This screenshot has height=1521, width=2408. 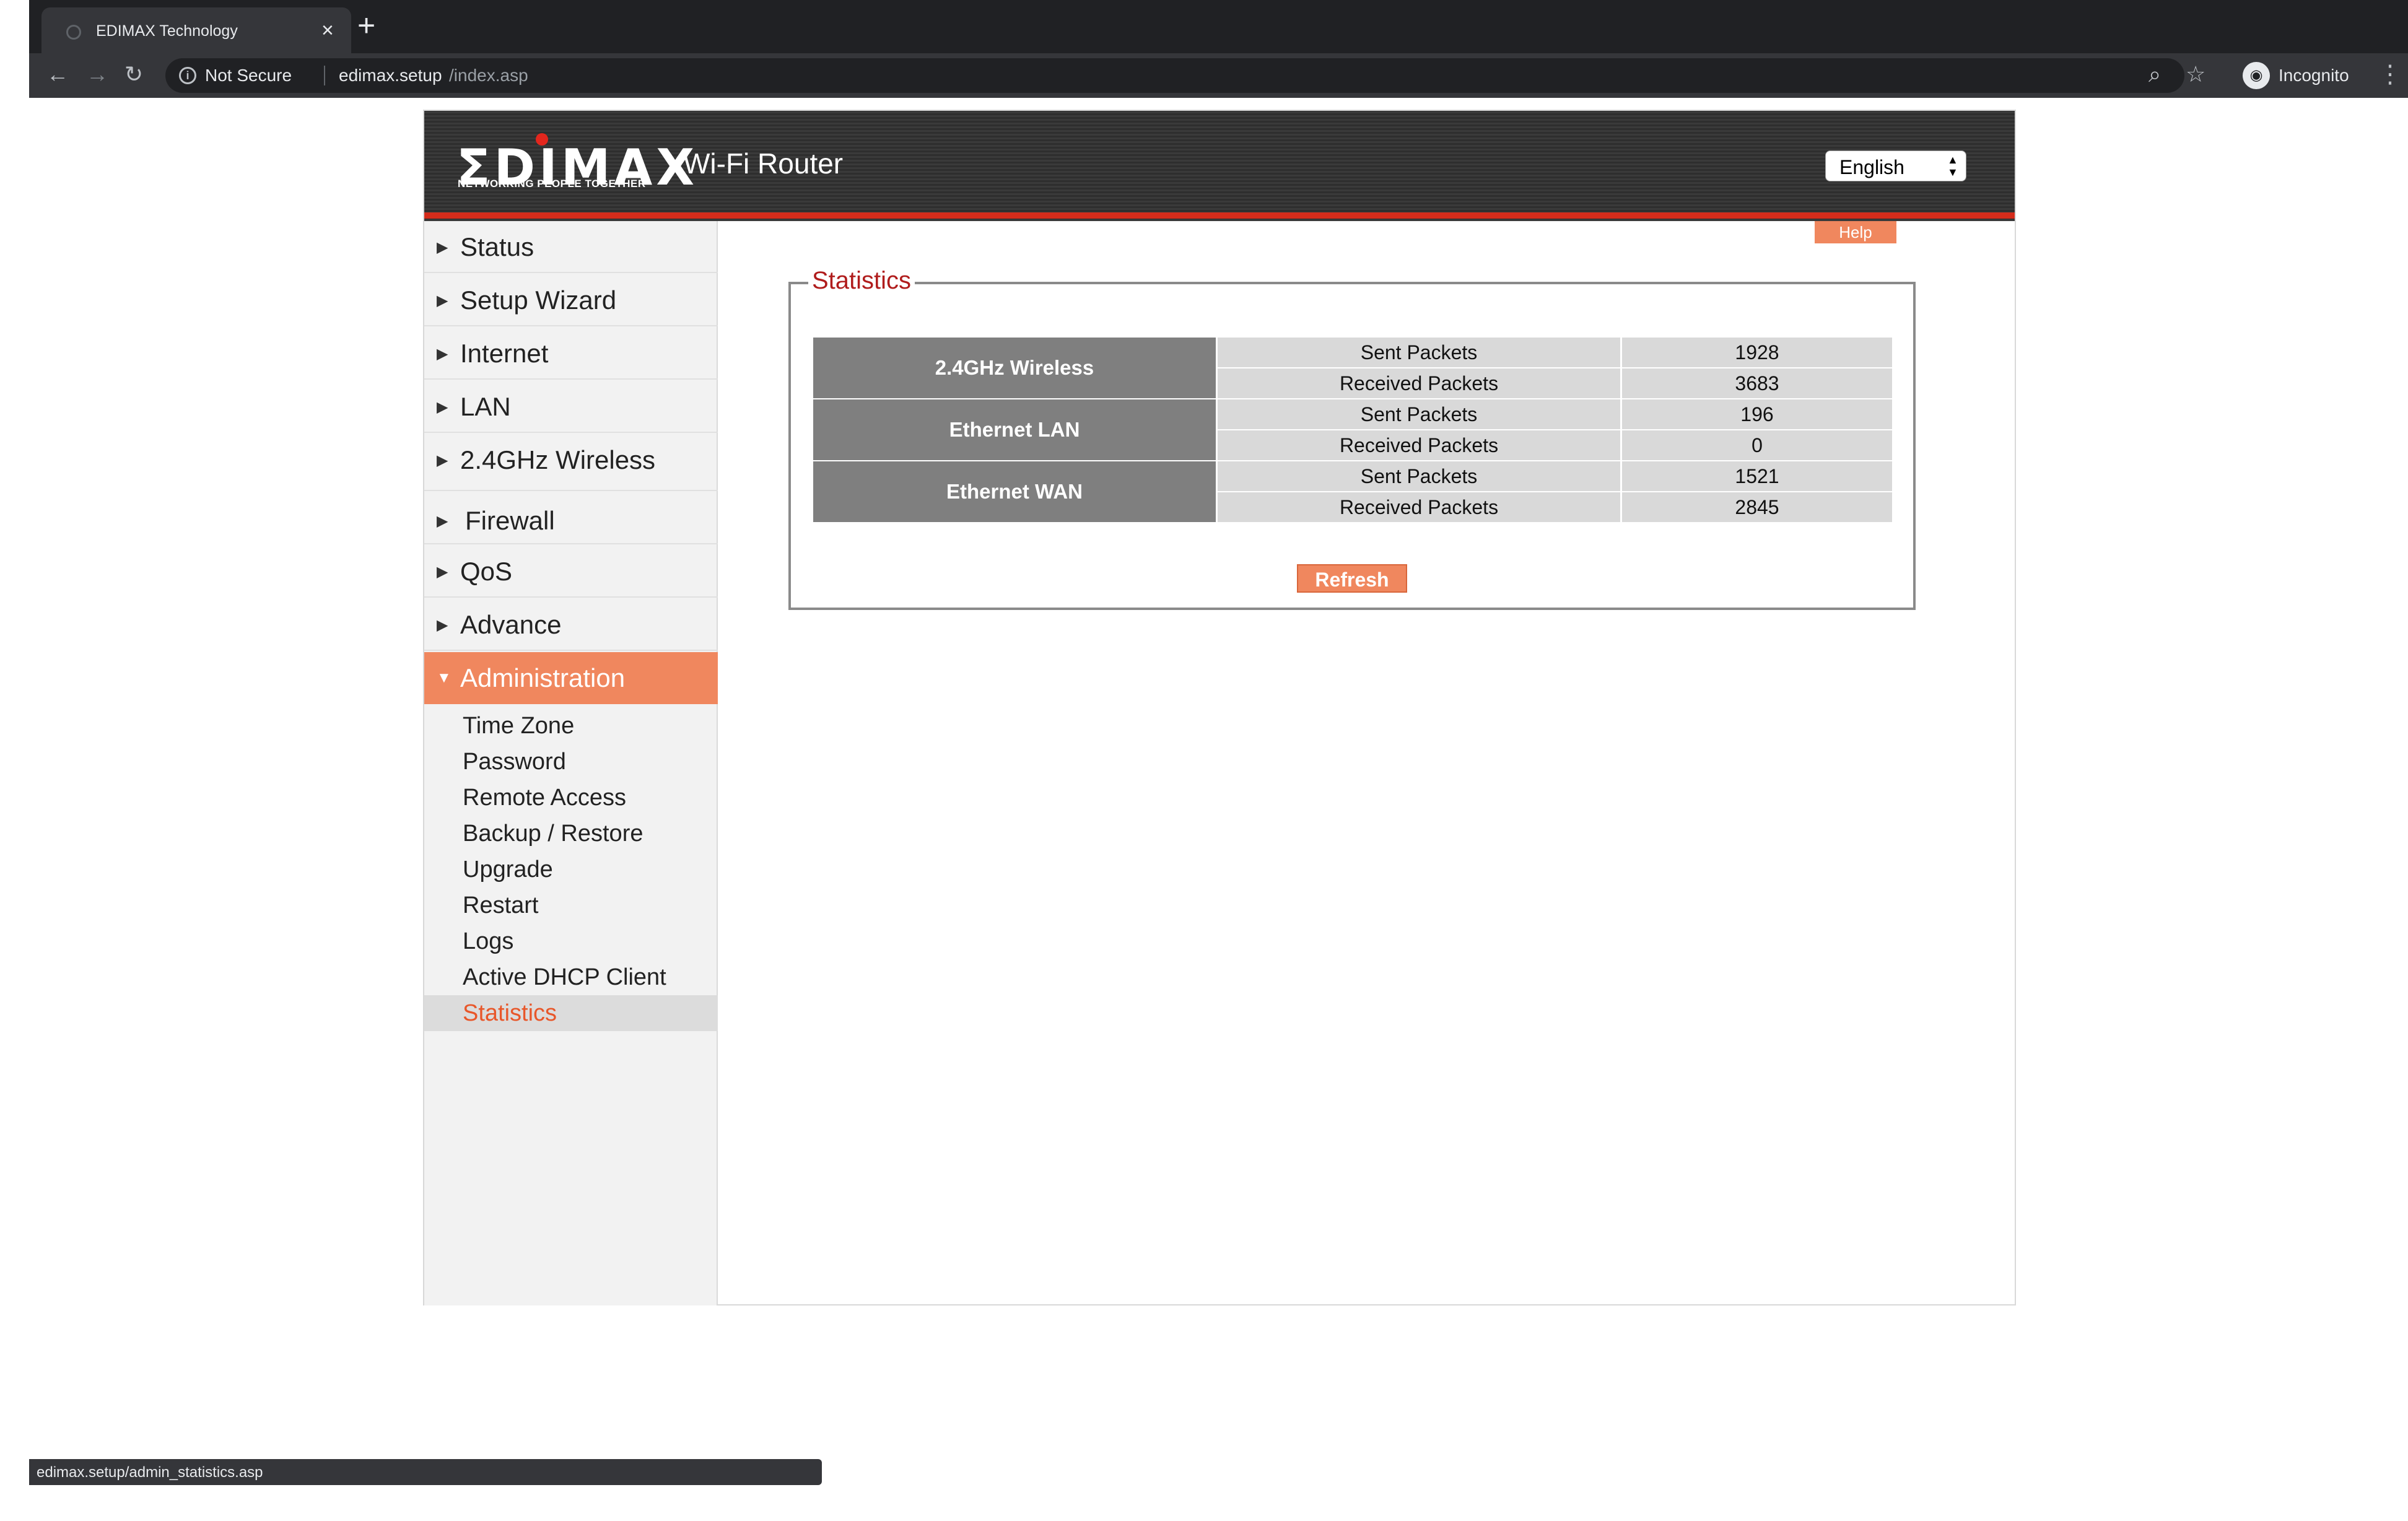 What do you see at coordinates (187, 75) in the screenshot?
I see `info-icon: i` at bounding box center [187, 75].